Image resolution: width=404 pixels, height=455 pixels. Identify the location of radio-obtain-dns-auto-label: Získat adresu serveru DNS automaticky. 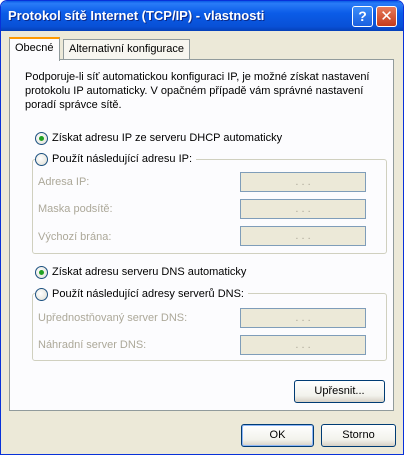
(149, 272).